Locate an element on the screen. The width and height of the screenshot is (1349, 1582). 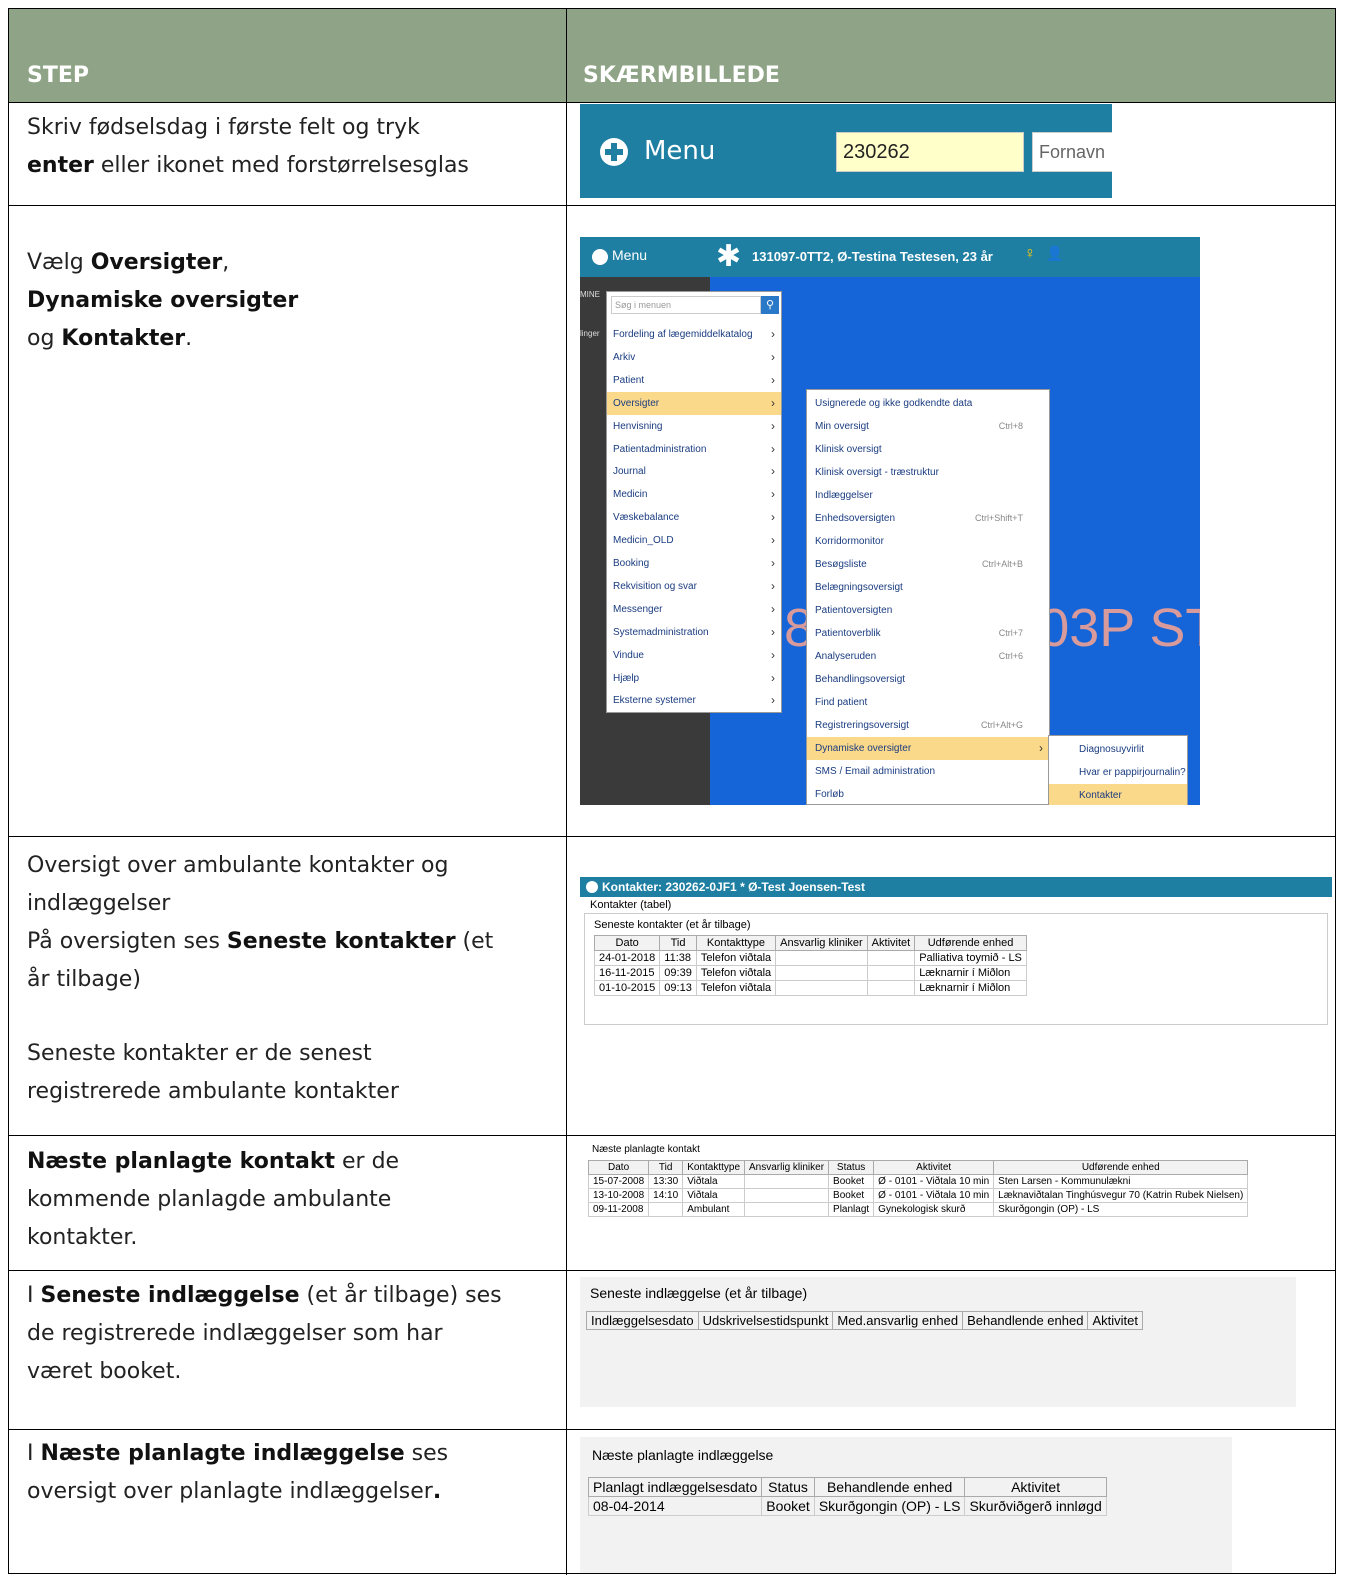
column-header: Med.ansvarlig enhed is located at coordinates (898, 1320).